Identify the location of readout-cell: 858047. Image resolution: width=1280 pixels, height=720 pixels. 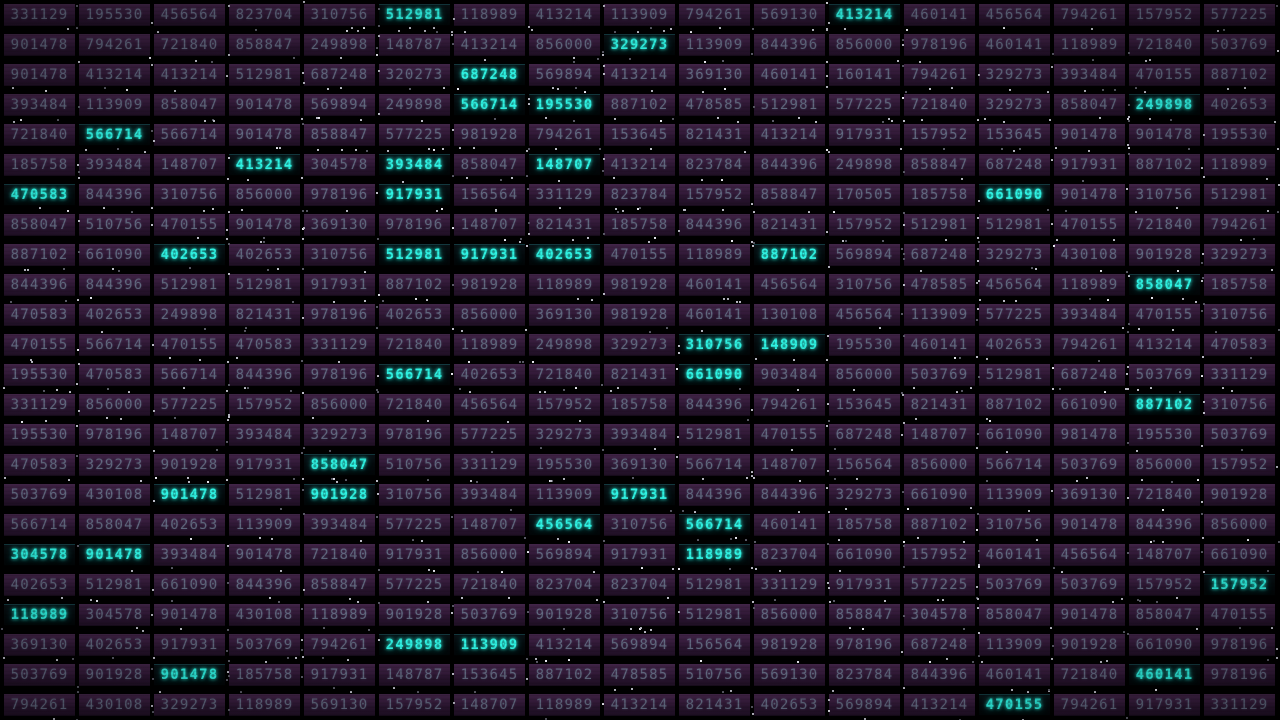
(339, 465).